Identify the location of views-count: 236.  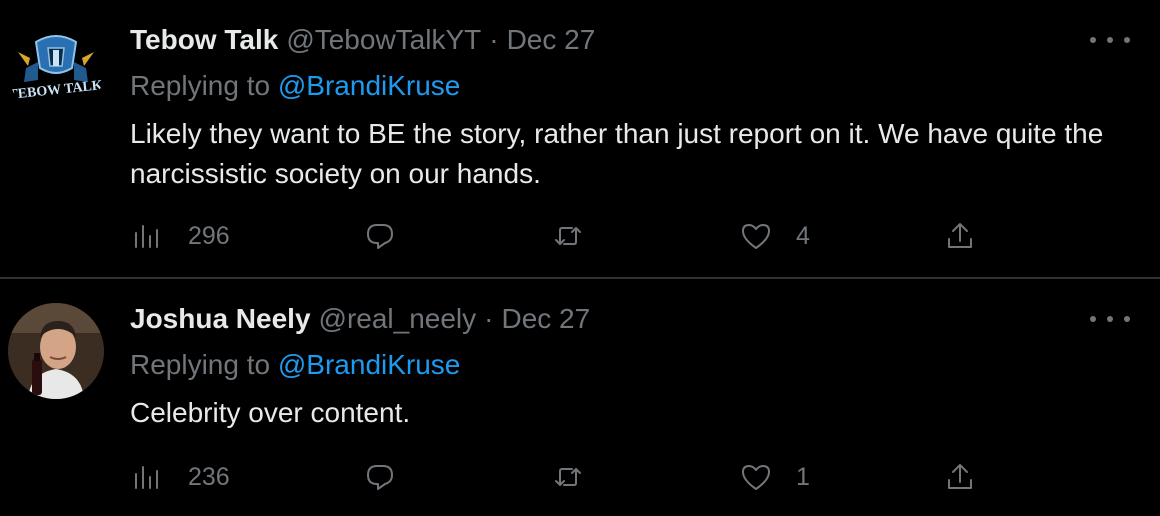
(209, 476).